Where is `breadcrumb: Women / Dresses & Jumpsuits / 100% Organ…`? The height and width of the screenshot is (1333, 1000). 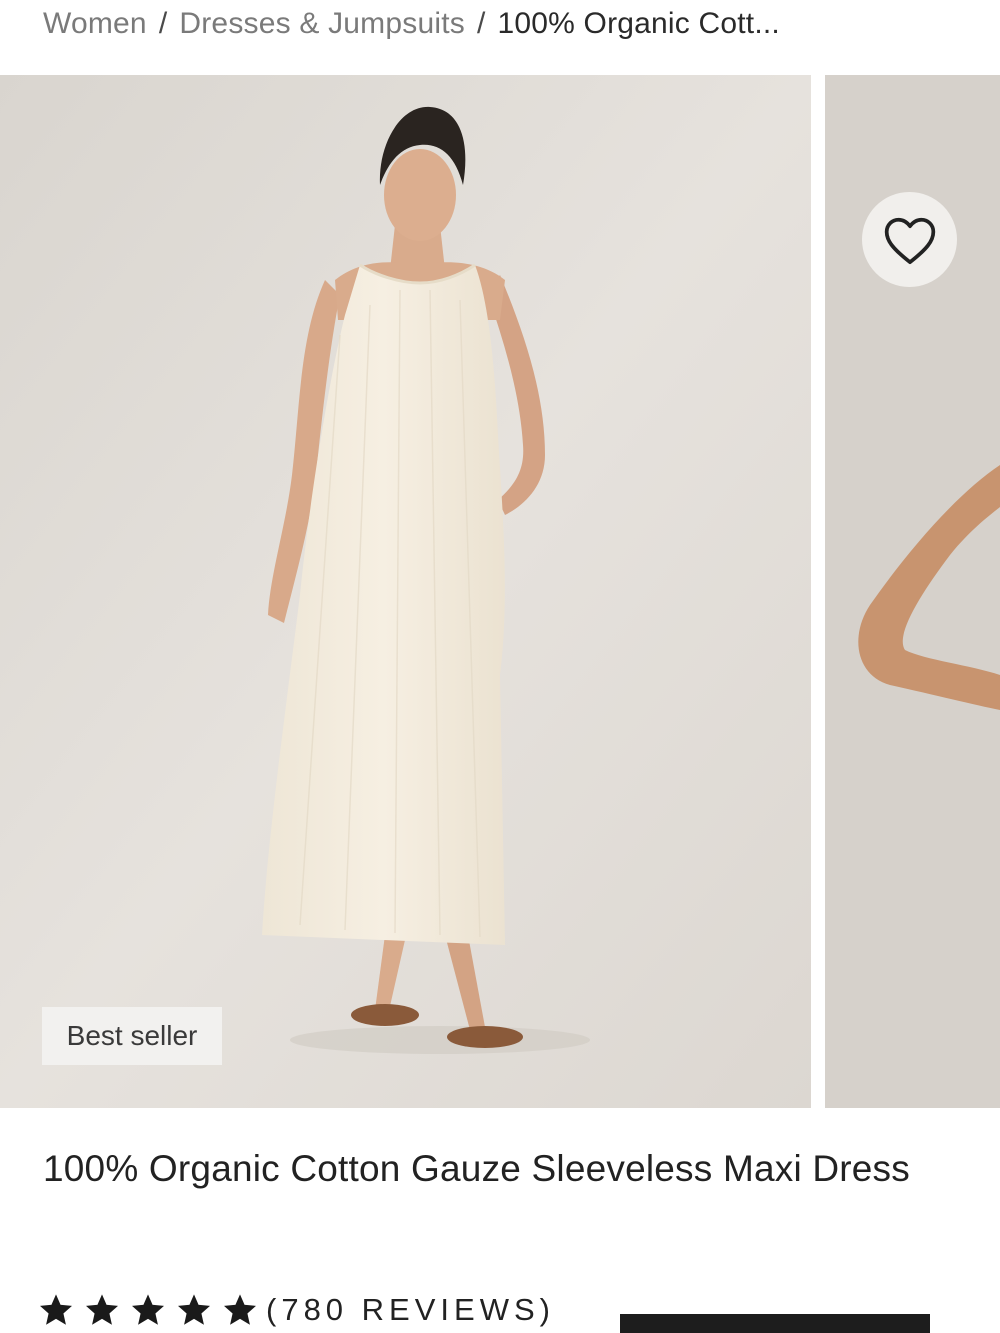
breadcrumb: Women / Dresses & Jumpsuits / 100% Organ… is located at coordinates (411, 24).